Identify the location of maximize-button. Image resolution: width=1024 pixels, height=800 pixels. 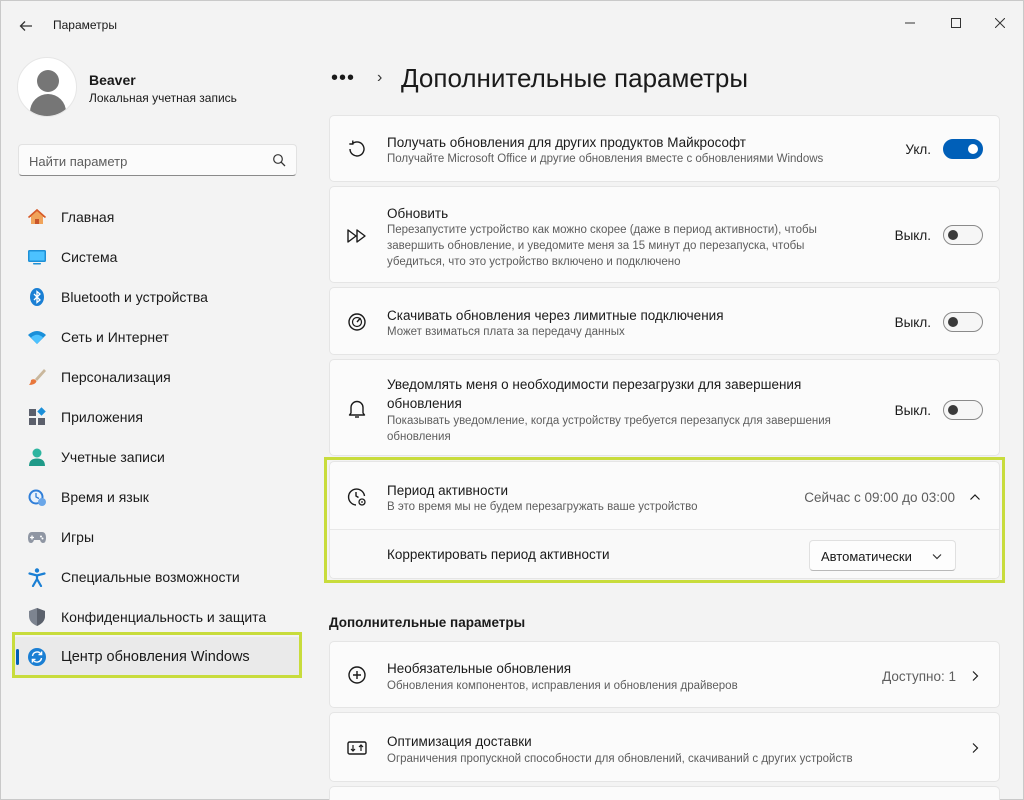
(956, 23).